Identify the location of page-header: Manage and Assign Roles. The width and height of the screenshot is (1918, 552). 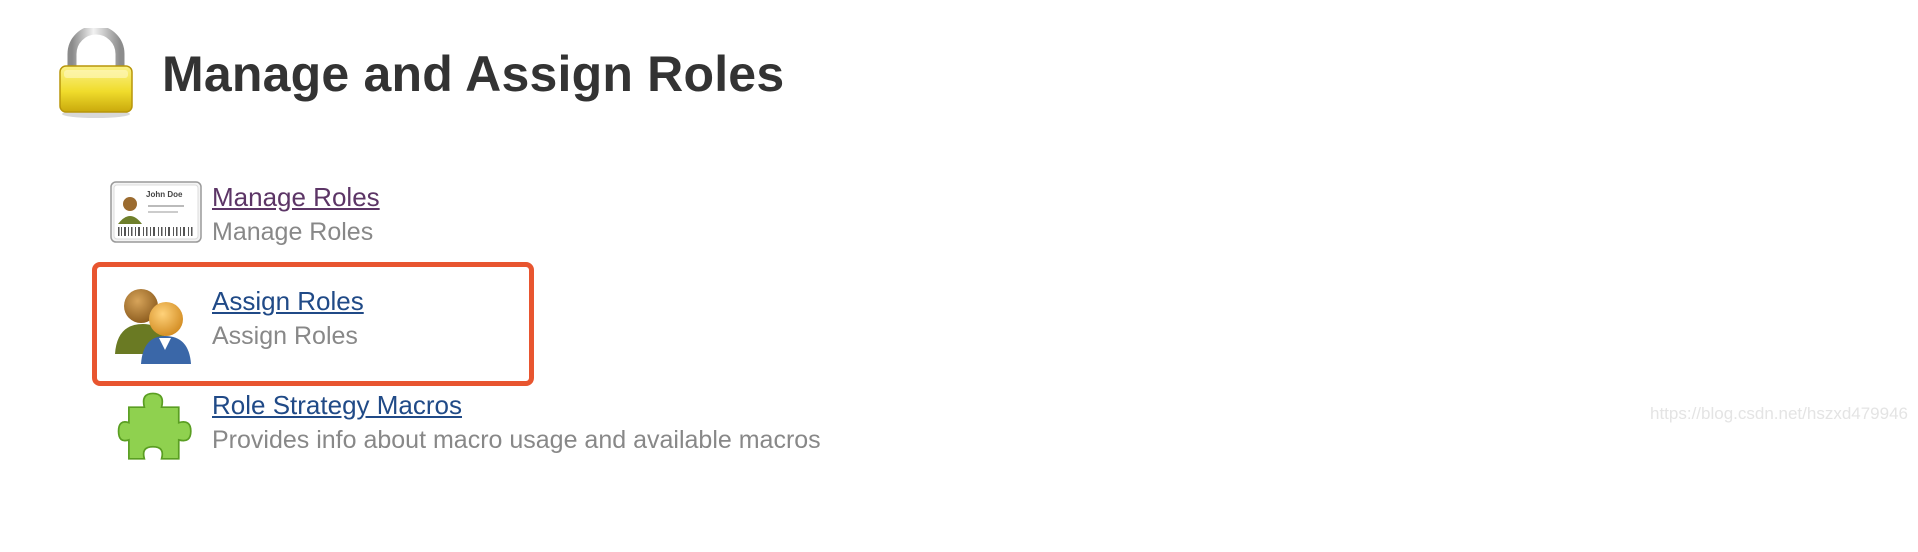
(420, 74).